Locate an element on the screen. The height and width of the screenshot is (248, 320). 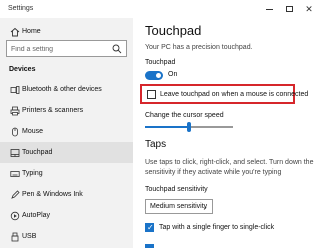
sensitivity-dropdown: Medium sensitivity ⌄ is located at coordinates (179, 206).